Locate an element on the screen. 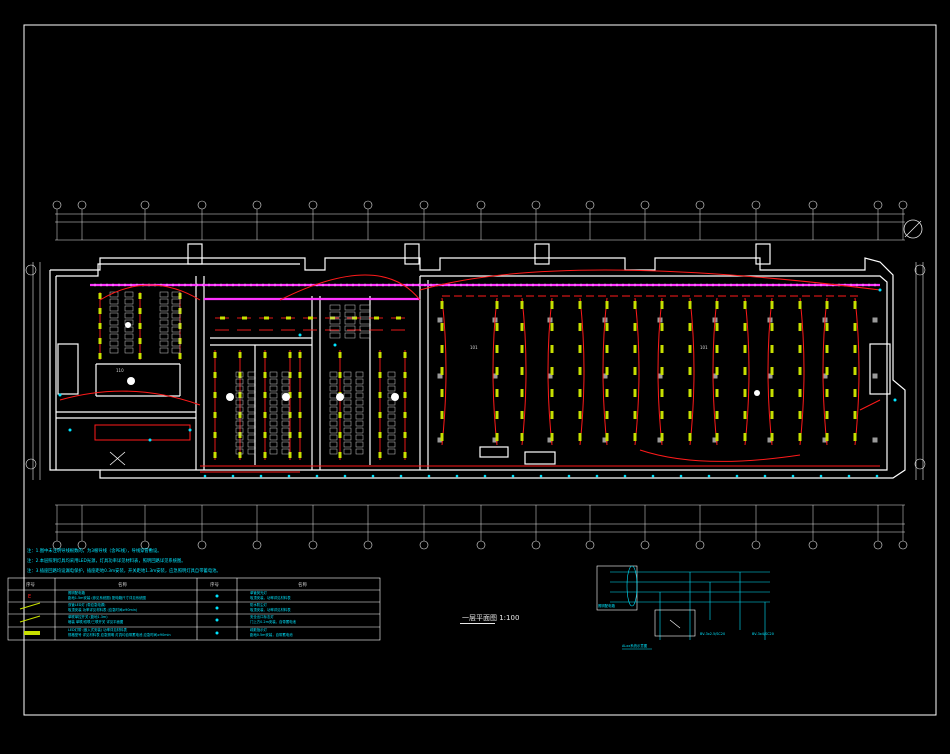  legend-header-name-2: 名称 is located at coordinates (302, 585).